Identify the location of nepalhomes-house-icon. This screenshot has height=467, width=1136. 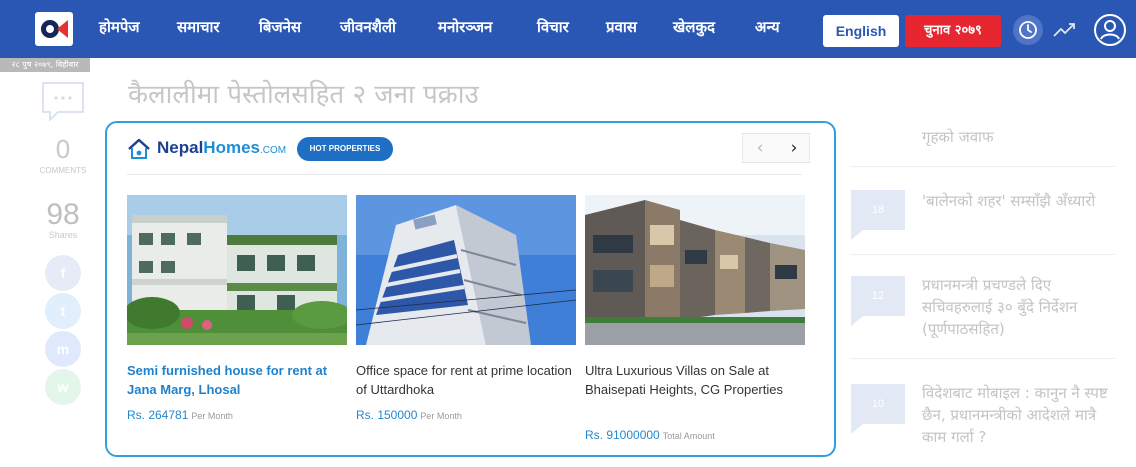
(139, 149).